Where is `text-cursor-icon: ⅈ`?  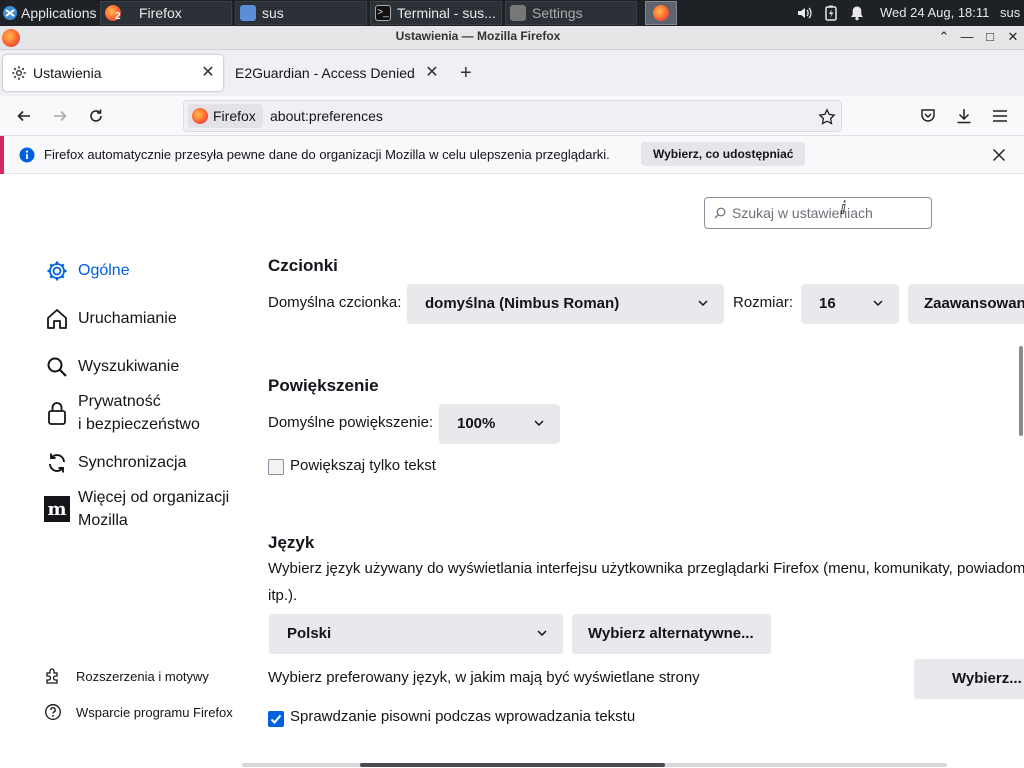
text-cursor-icon: ⅈ is located at coordinates (843, 208).